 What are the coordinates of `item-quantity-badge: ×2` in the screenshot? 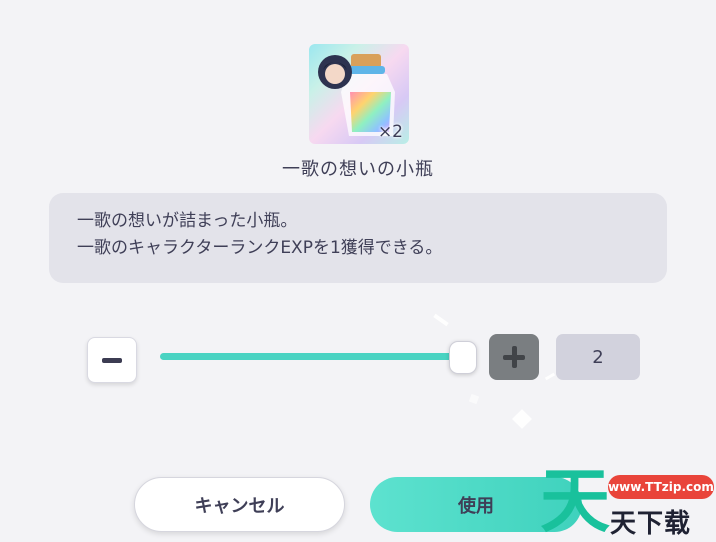 It's located at (390, 132).